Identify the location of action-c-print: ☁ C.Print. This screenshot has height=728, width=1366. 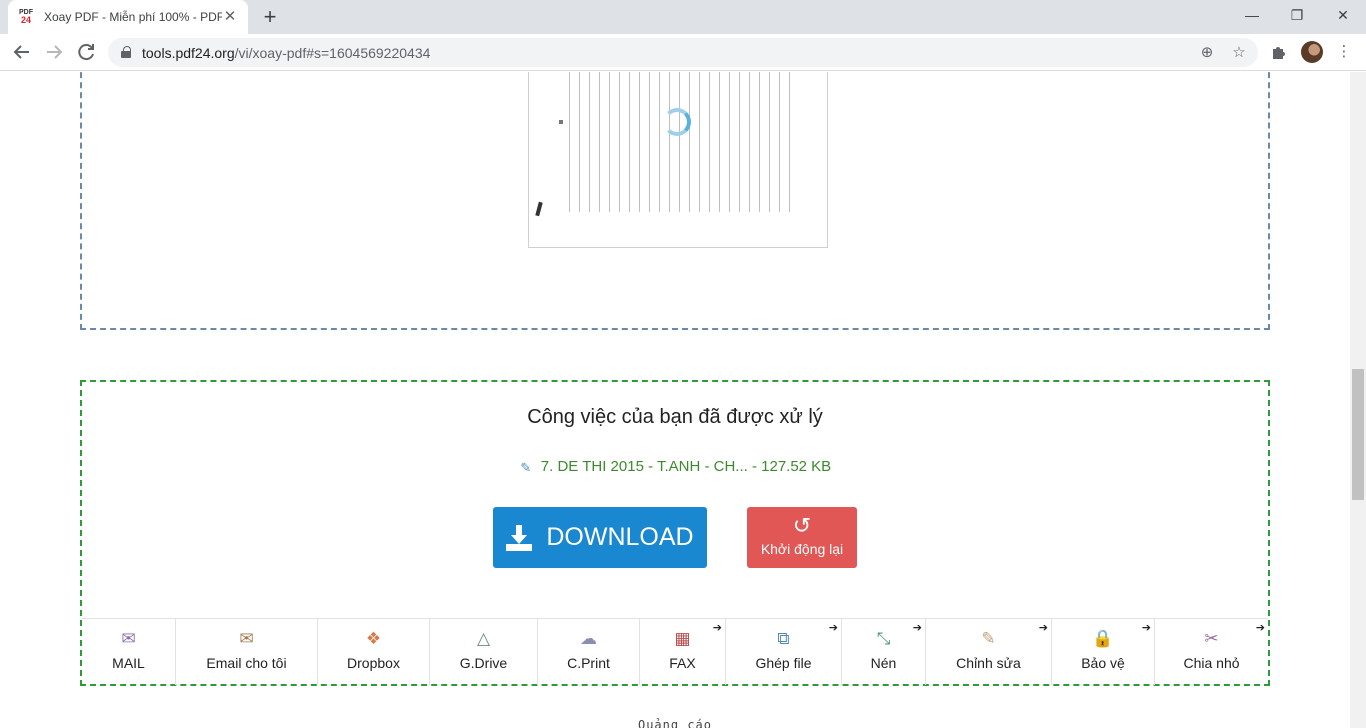
(589, 652).